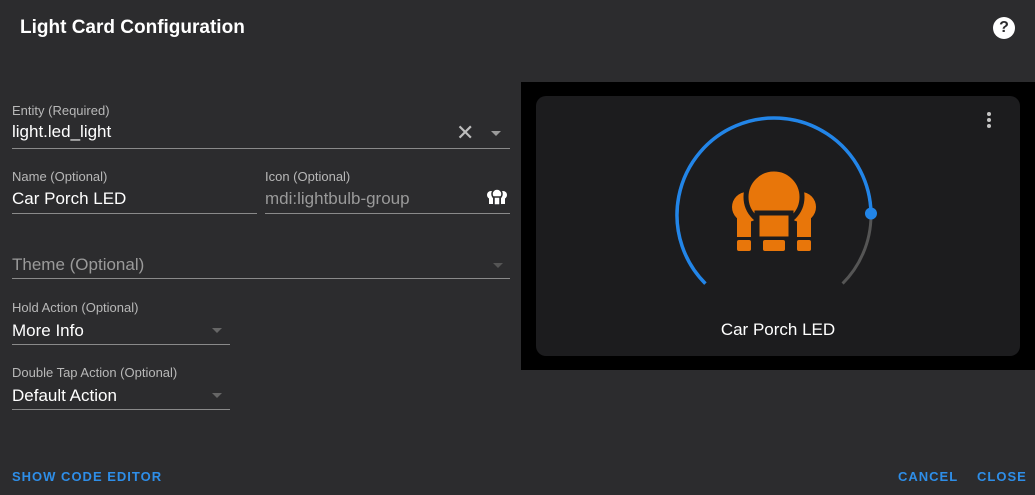 The width and height of the screenshot is (1035, 495). Describe the element at coordinates (95, 372) in the screenshot. I see `double-tap-action-label: Double Tap Action (Optional)` at that location.